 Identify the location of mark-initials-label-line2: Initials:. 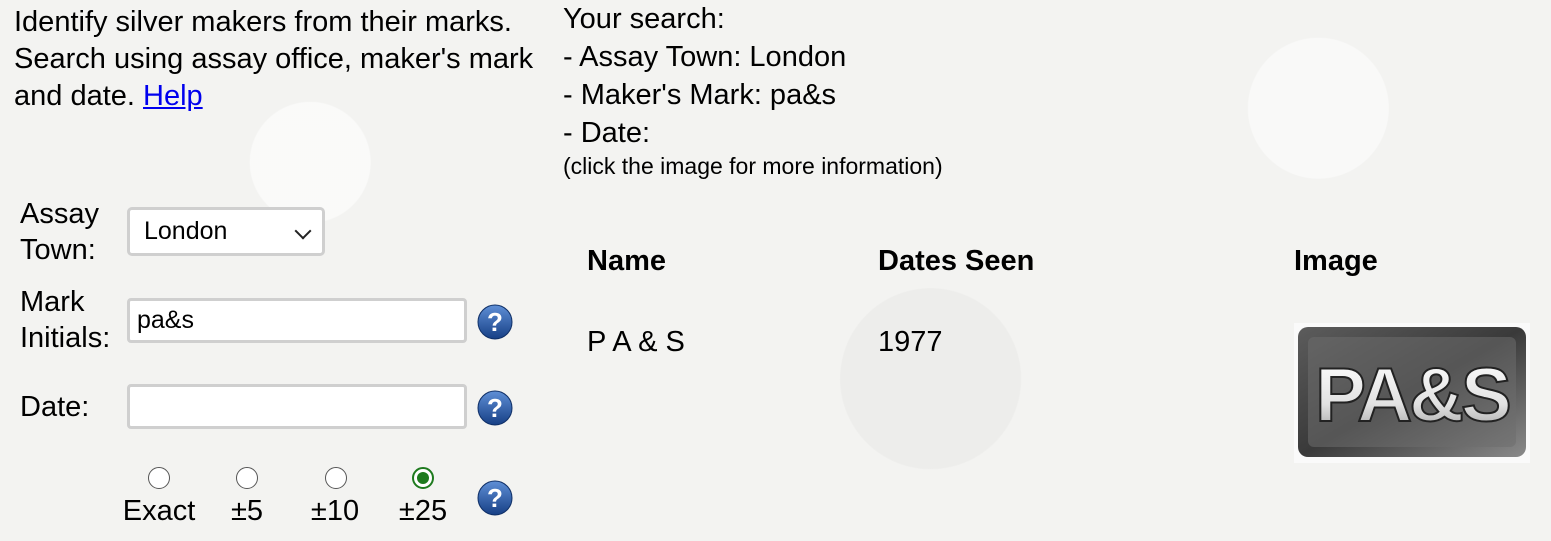
(65, 338).